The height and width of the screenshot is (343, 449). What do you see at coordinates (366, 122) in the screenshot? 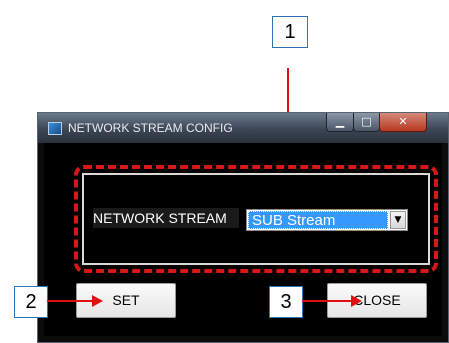
I see `maximize-button: □` at bounding box center [366, 122].